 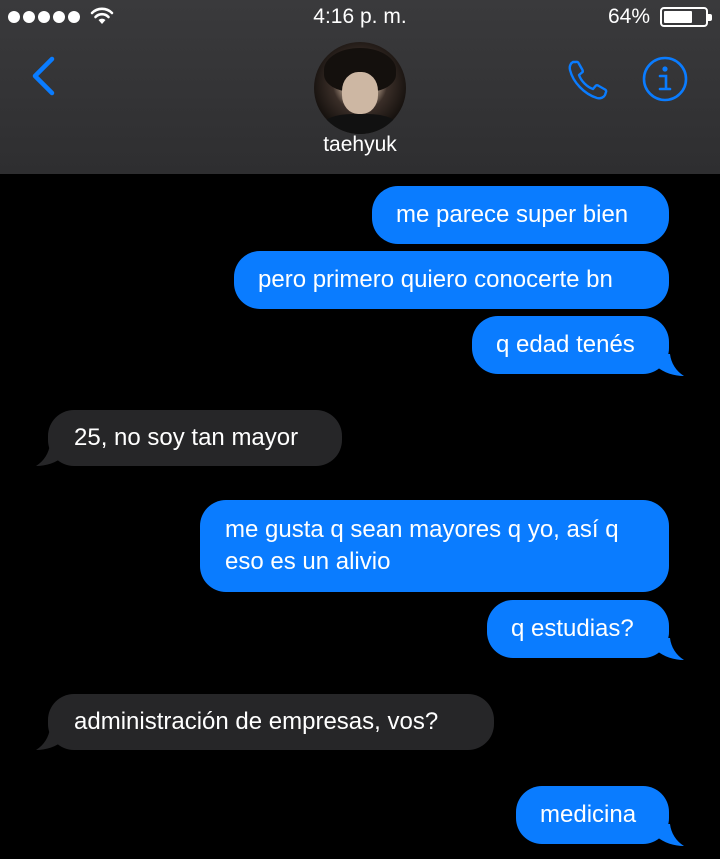 I want to click on message-text: medicina, so click(x=588, y=814).